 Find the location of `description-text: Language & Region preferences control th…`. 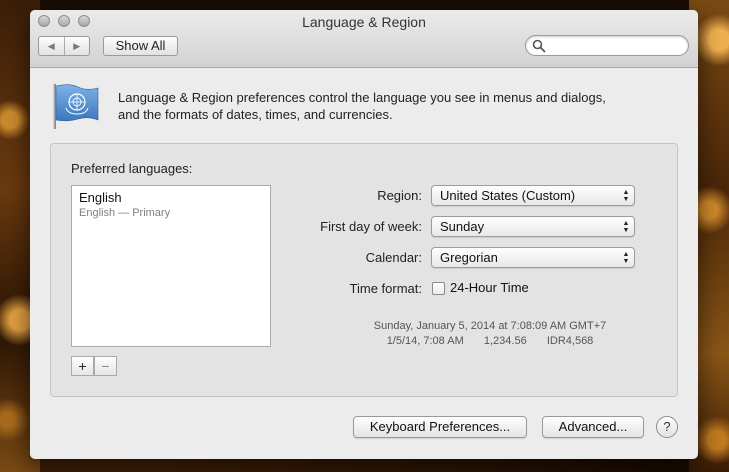

description-text: Language & Region preferences control th… is located at coordinates (398, 106).